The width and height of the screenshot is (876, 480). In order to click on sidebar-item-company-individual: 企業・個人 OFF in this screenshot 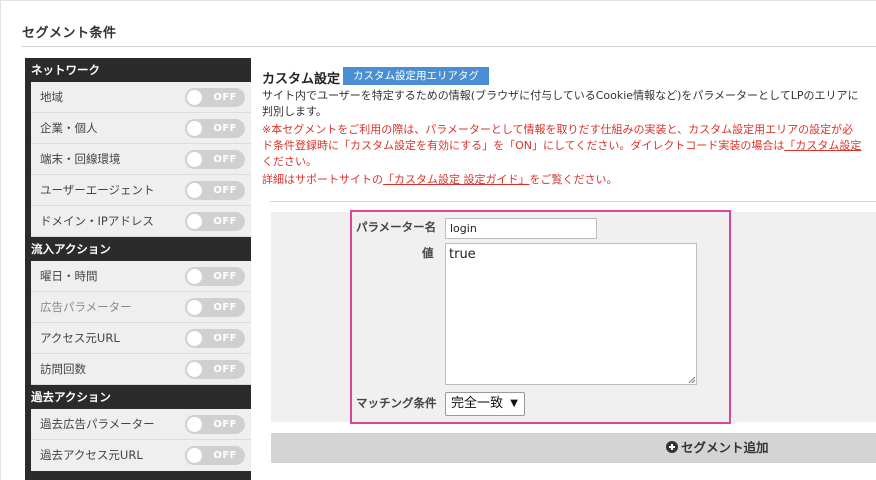, I will do `click(141, 128)`.